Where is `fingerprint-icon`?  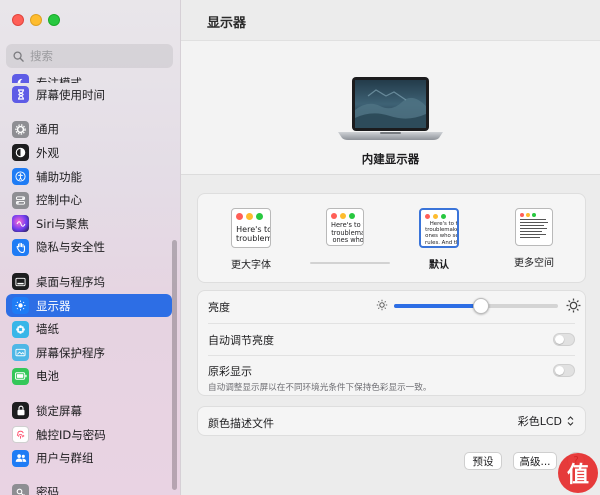 fingerprint-icon is located at coordinates (20, 435).